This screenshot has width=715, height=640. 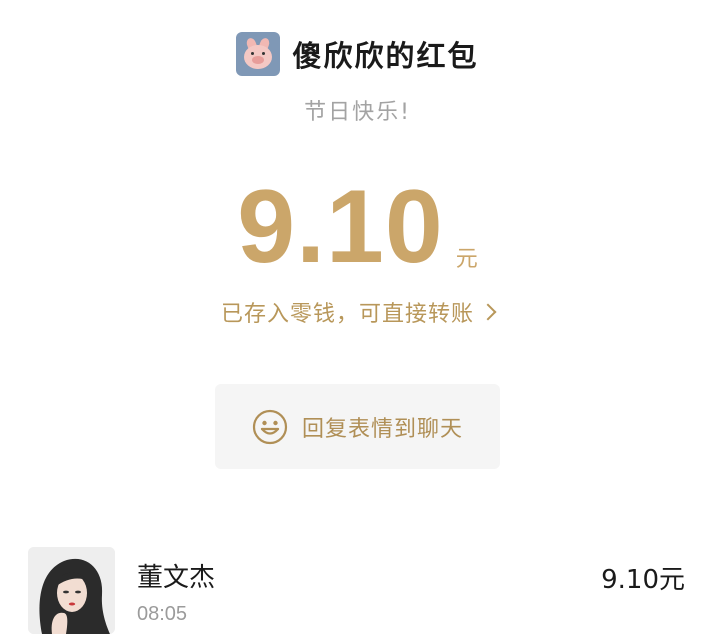 I want to click on reply-sticker-label: 回复表情到聊天, so click(x=382, y=429).